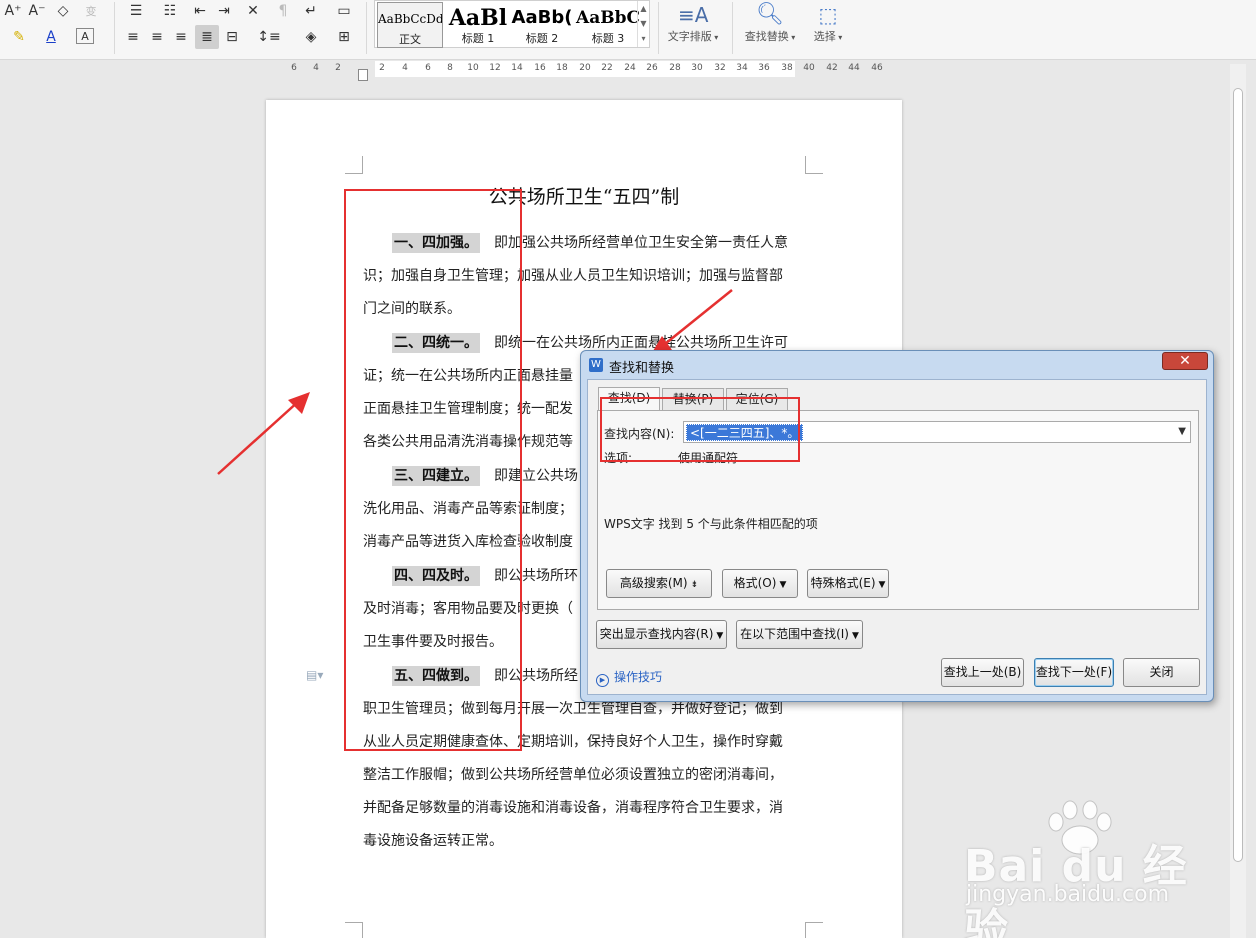 The height and width of the screenshot is (938, 1256). I want to click on format-button: 格式(O) ▼, so click(760, 583).